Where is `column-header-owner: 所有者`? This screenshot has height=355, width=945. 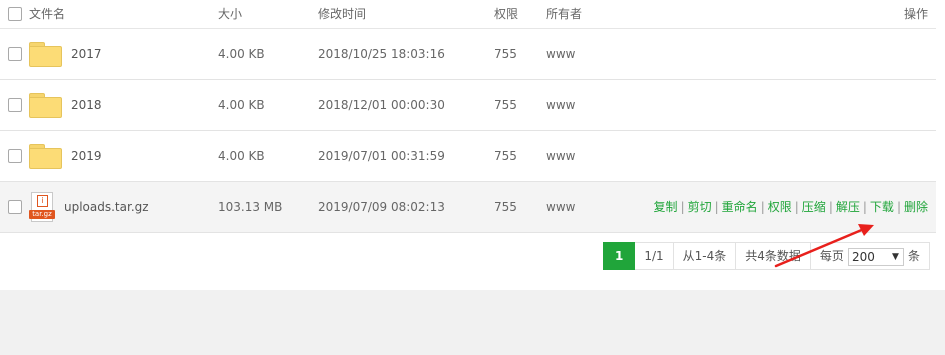 column-header-owner: 所有者 is located at coordinates (596, 14).